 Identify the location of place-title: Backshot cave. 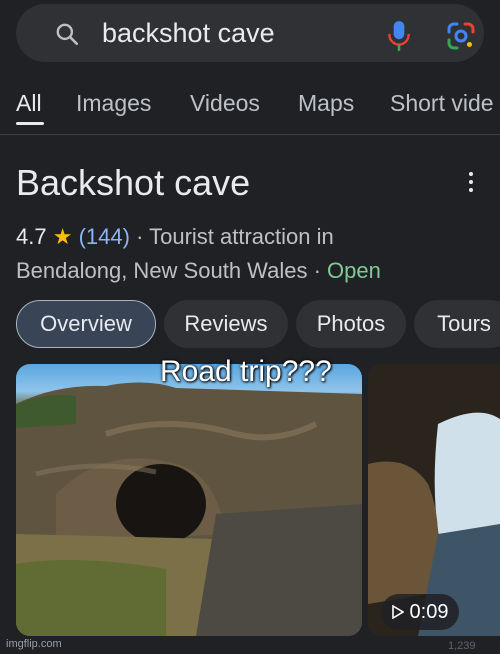
(133, 182).